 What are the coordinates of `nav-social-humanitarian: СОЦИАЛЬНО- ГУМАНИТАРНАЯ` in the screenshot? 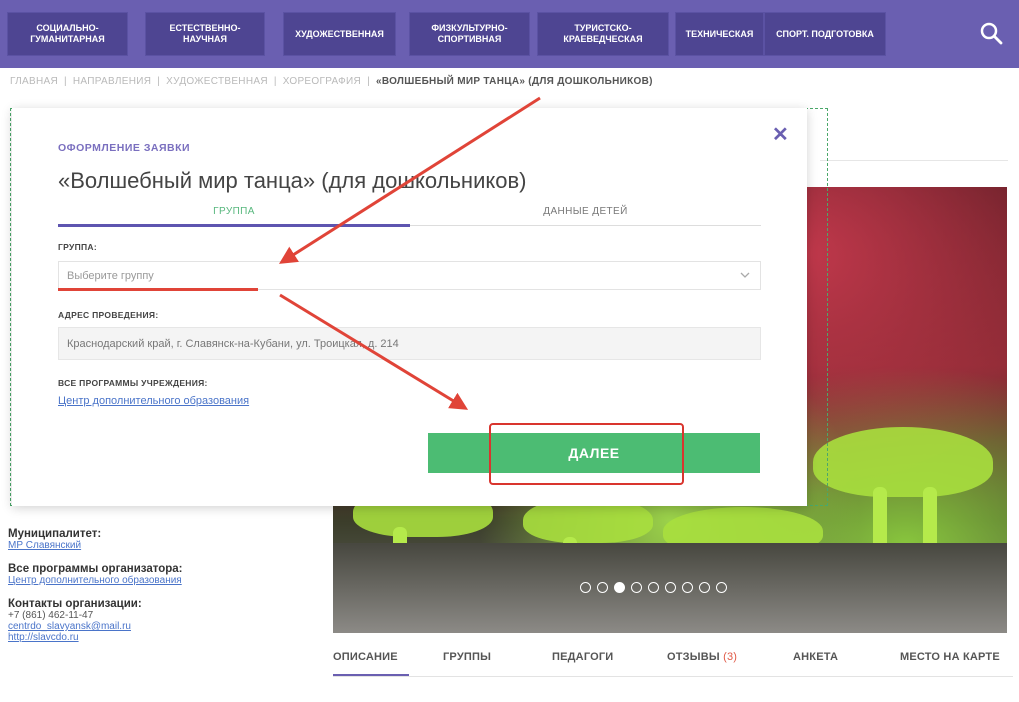 It's located at (67, 34).